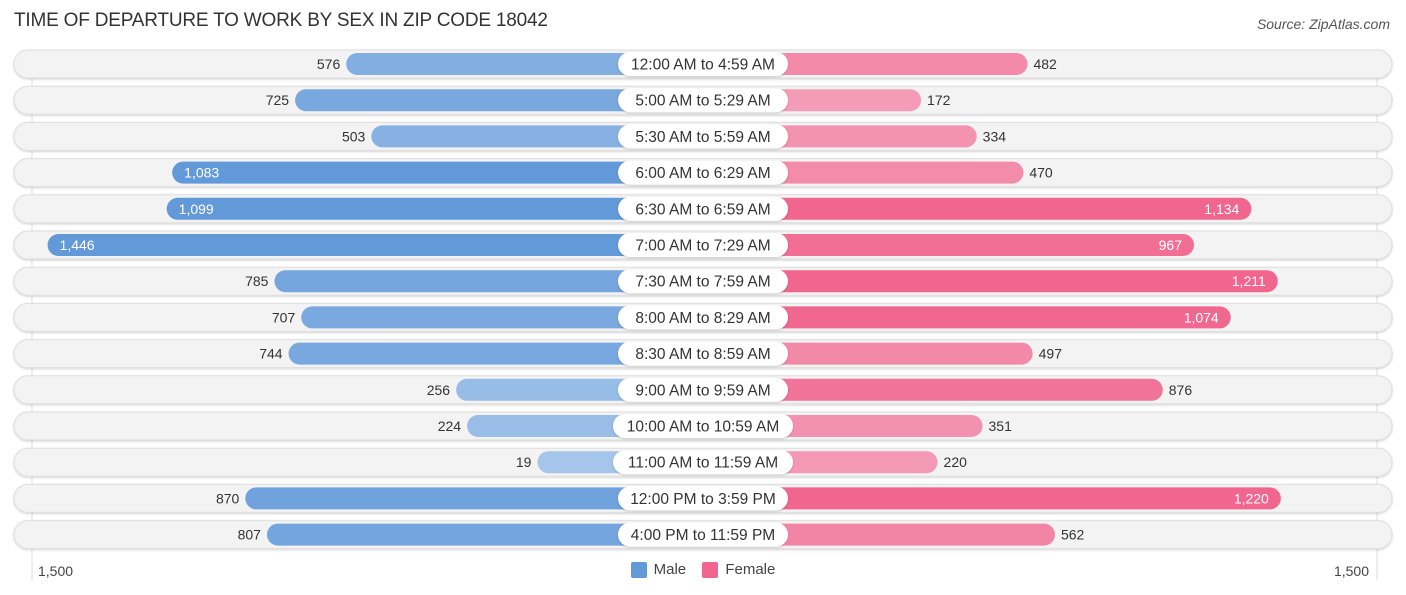 The image size is (1406, 595). What do you see at coordinates (1249, 281) in the screenshot?
I see `value-label-female: 1,211` at bounding box center [1249, 281].